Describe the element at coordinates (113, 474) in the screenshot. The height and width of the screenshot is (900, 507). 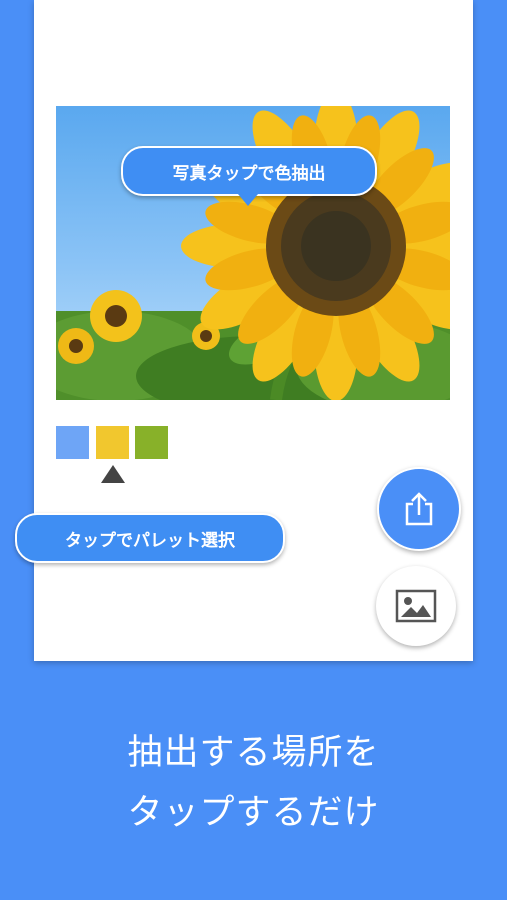
I see `selected-swatch-pointer-icon` at that location.